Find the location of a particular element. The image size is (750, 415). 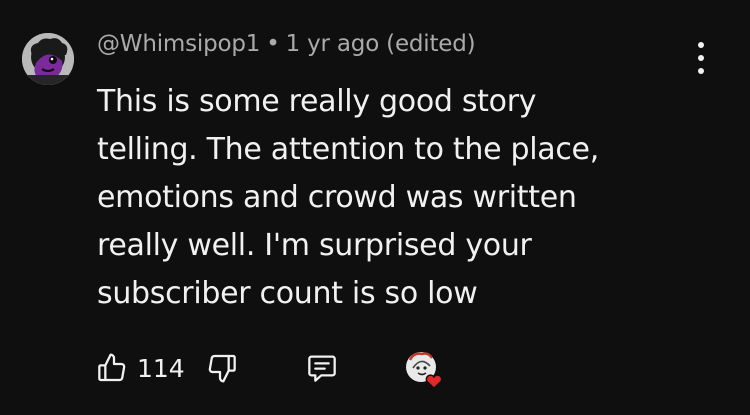

avatar is located at coordinates (48, 59).